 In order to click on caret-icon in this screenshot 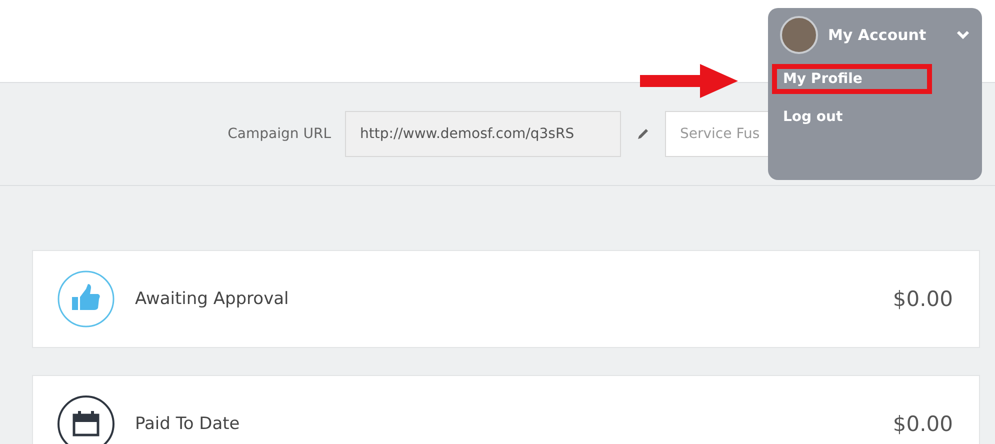, I will do `click(963, 35)`.